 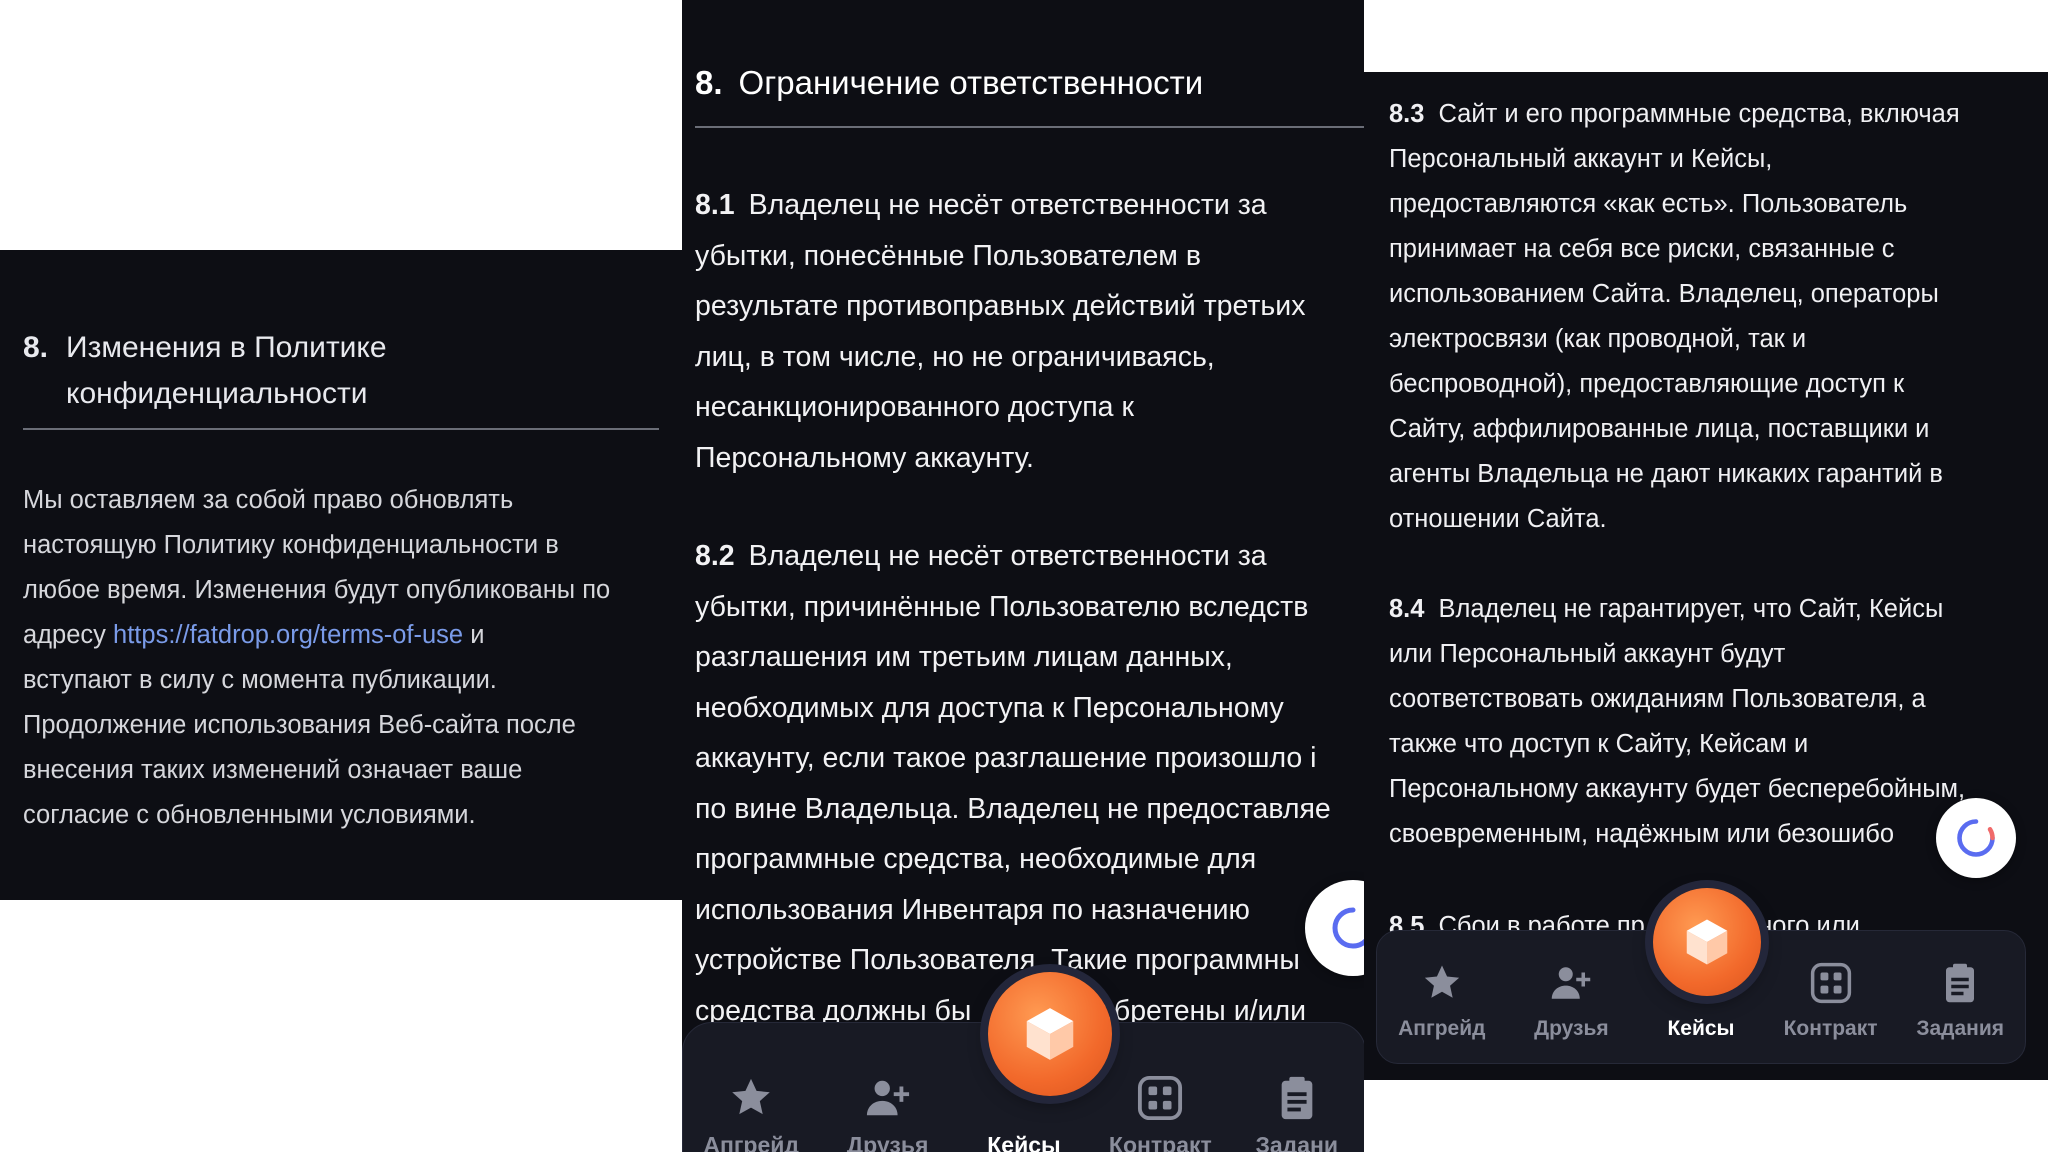 I want to click on clause-number: 8.4, so click(x=1407, y=609).